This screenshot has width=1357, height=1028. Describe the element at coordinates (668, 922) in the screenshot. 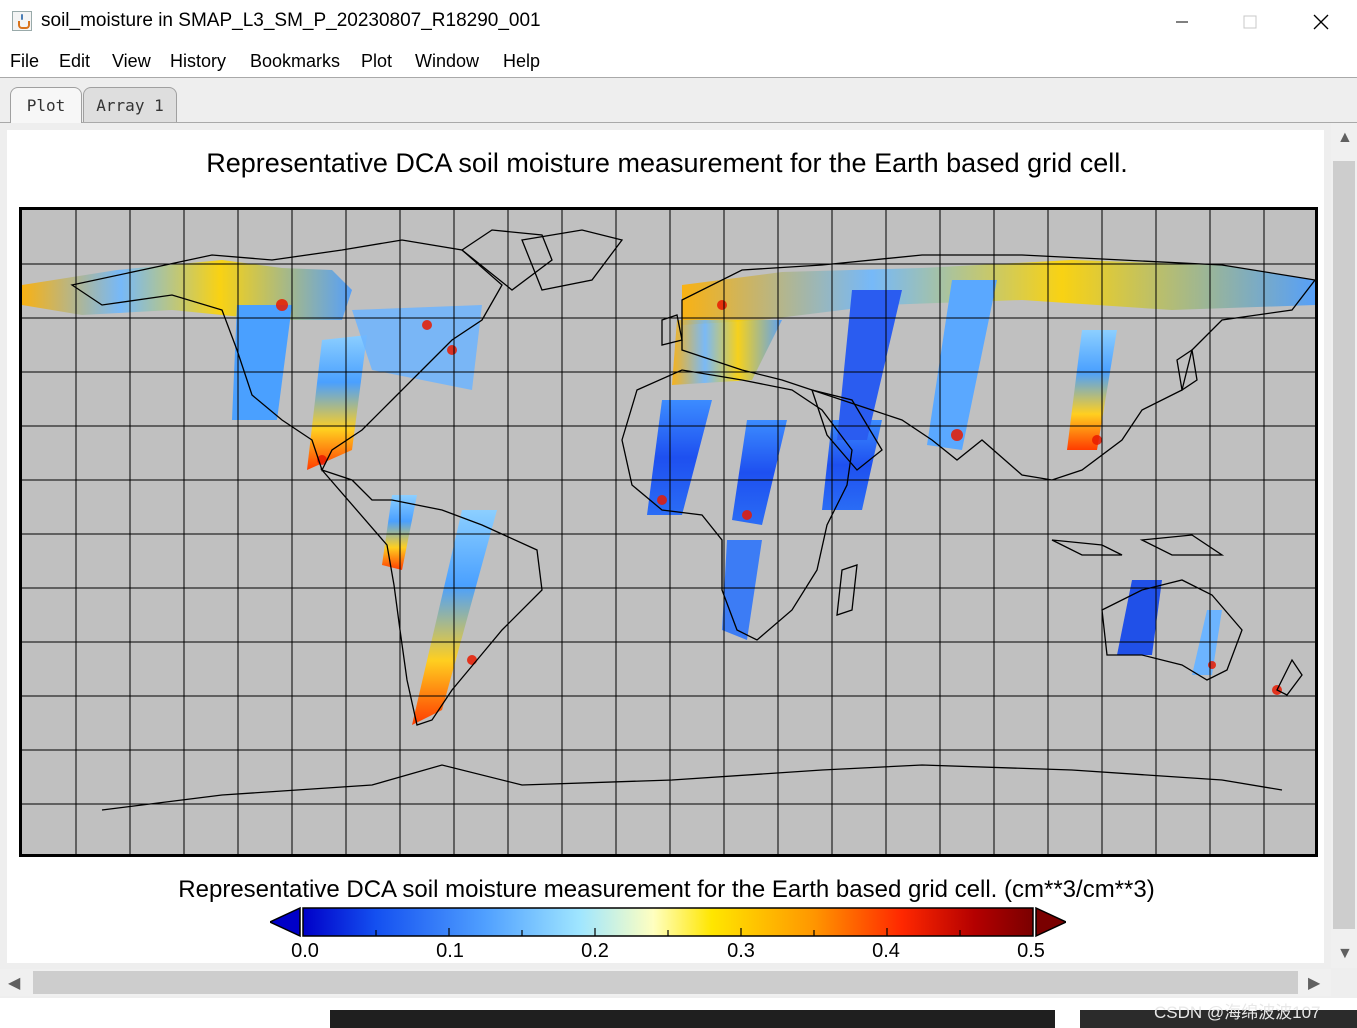

I see `colorbar` at that location.